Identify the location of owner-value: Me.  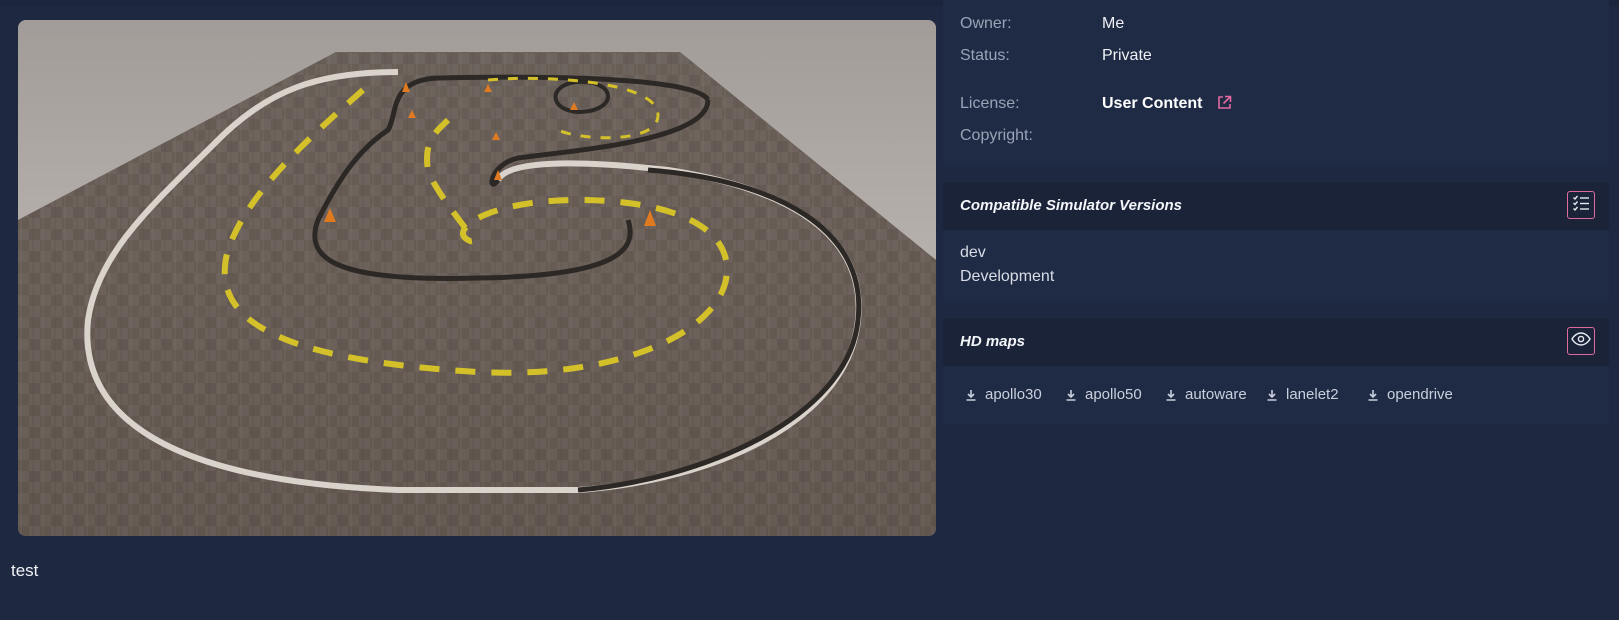
(1113, 23).